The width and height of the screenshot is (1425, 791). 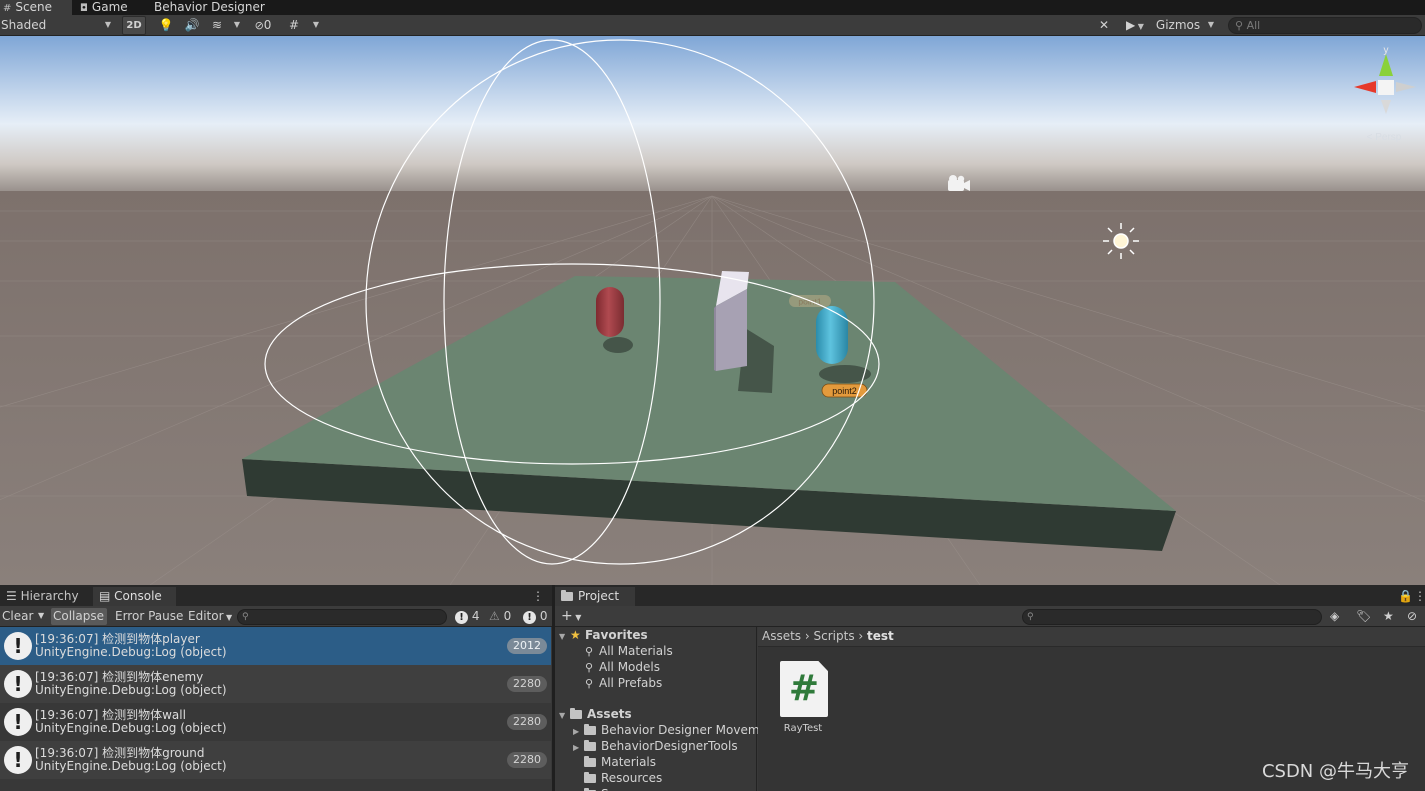 I want to click on lock-icon: 🔒, so click(x=1405, y=596).